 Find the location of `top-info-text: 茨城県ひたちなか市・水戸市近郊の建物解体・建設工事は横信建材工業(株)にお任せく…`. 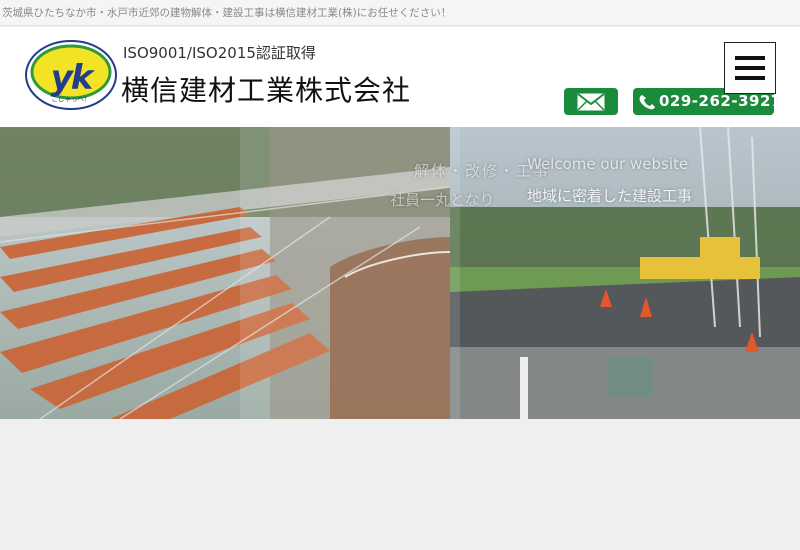

top-info-text: 茨城県ひたちなか市・水戸市近郊の建物解体・建設工事は横信建材工業(株)にお任せく… is located at coordinates (227, 13).